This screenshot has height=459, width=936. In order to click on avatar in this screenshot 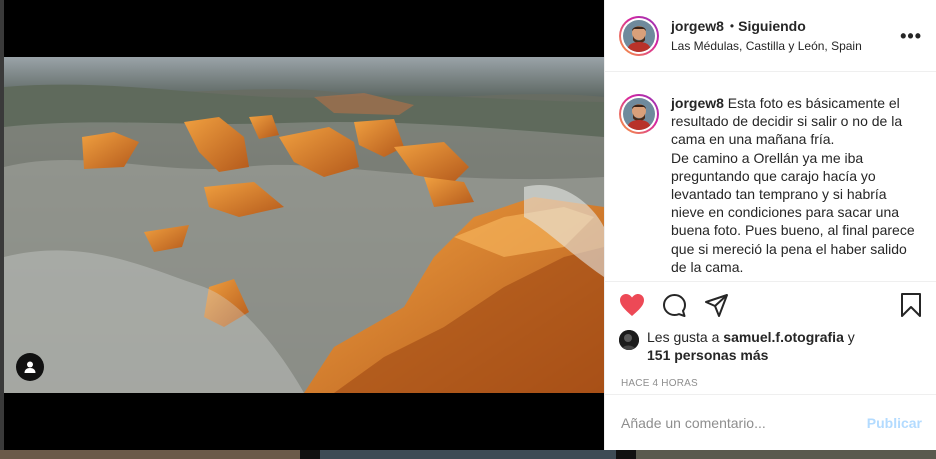, I will do `click(639, 35)`.